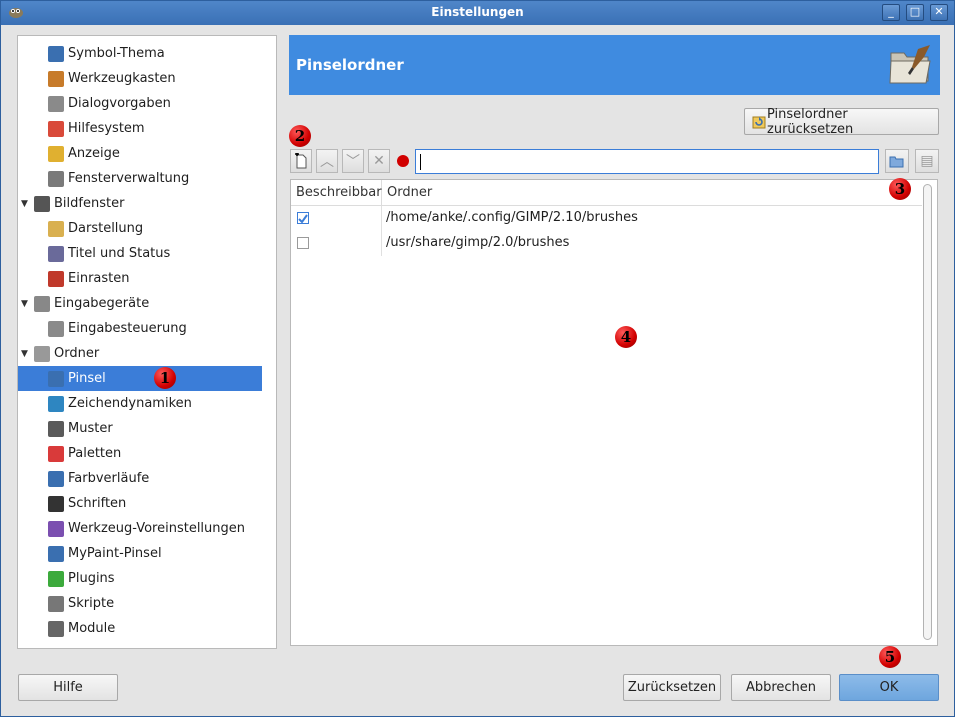 The image size is (955, 717). Describe the element at coordinates (915, 12) in the screenshot. I see `maximize-button: □` at that location.